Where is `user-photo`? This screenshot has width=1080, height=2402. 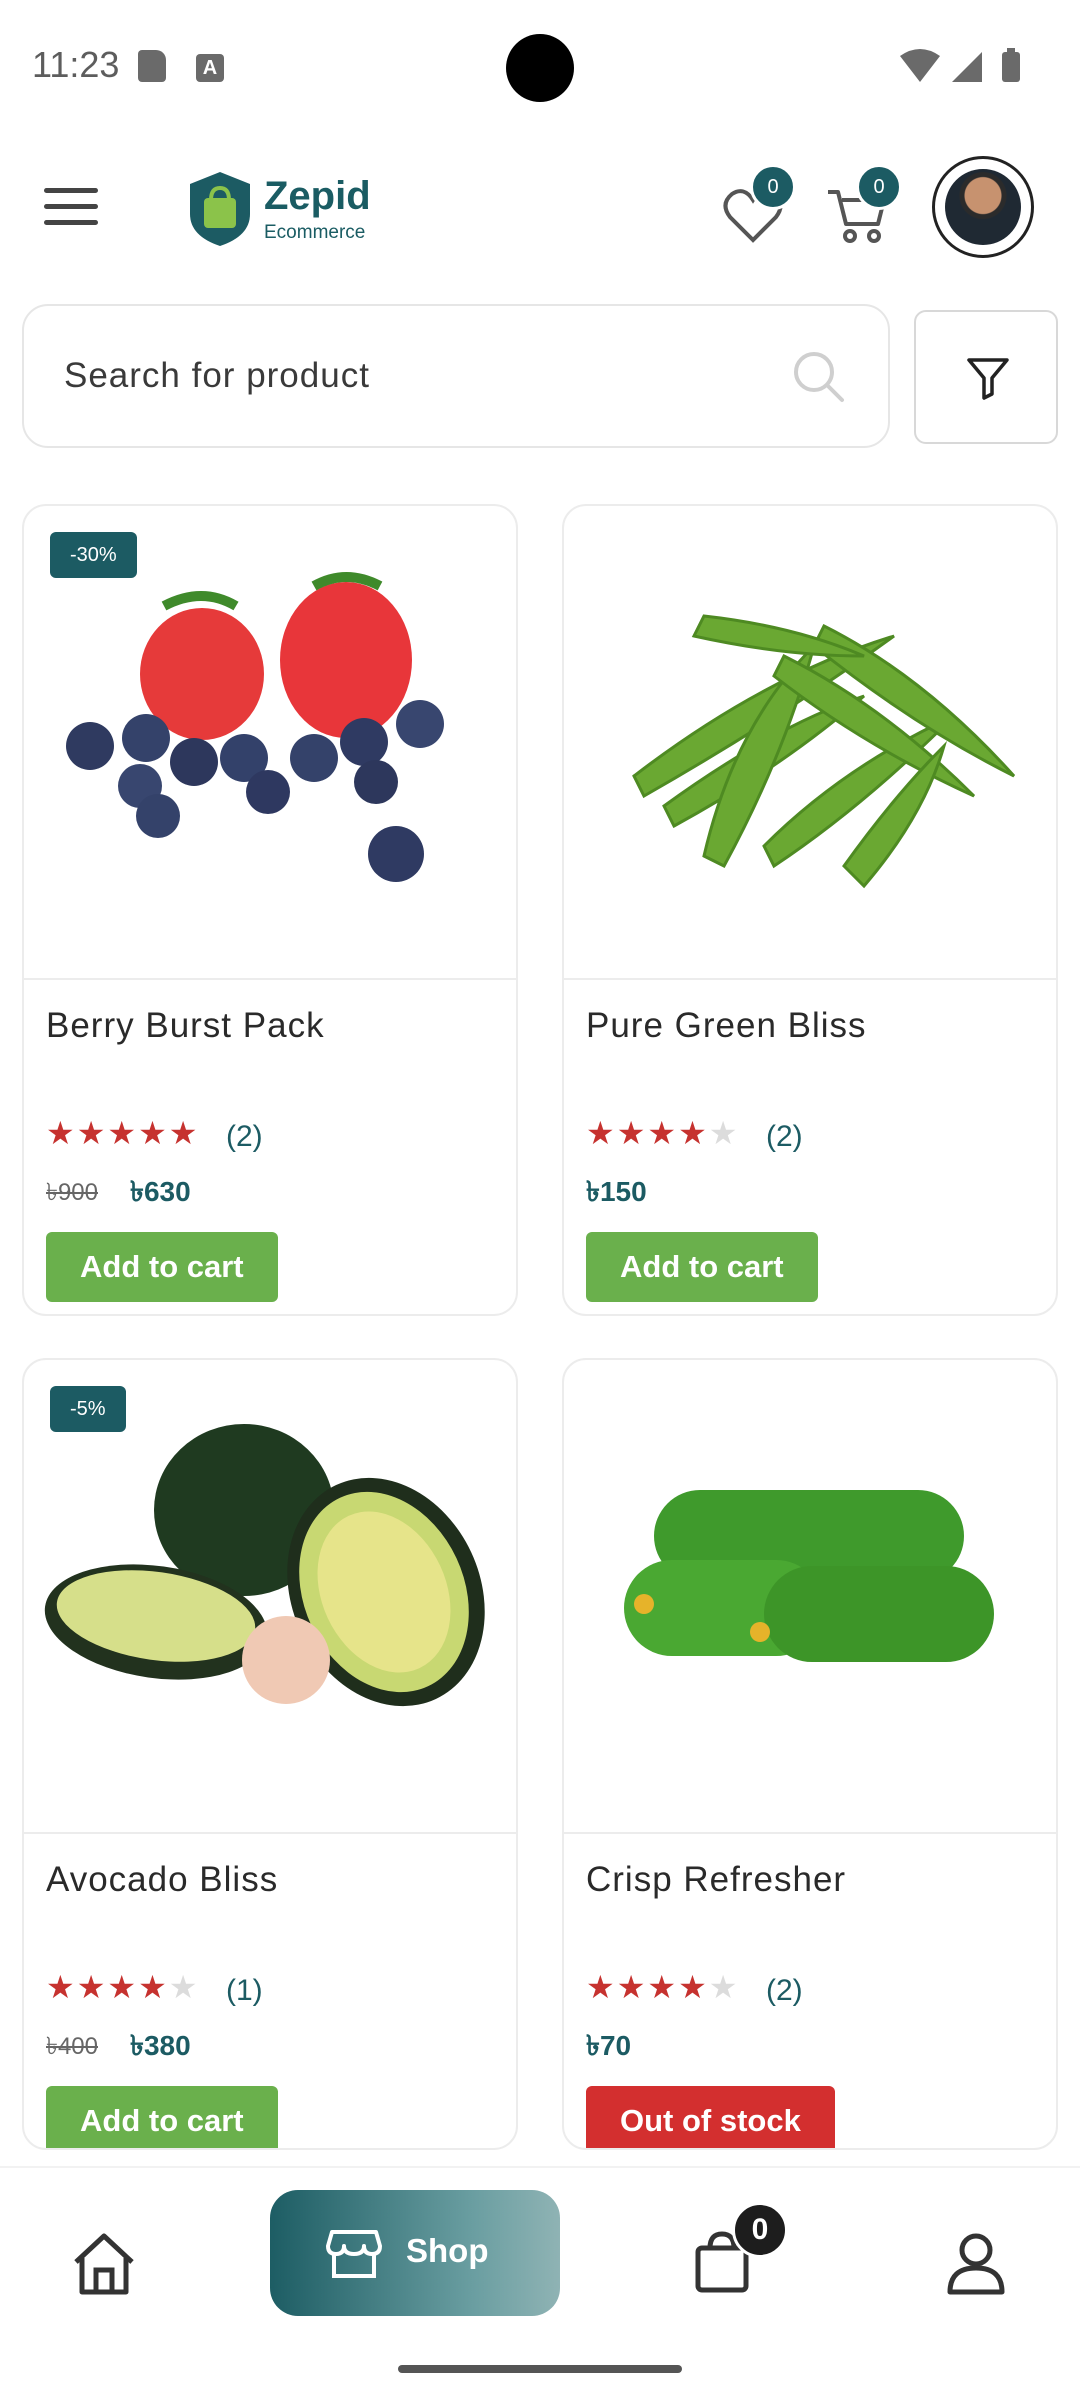
user-photo is located at coordinates (983, 207).